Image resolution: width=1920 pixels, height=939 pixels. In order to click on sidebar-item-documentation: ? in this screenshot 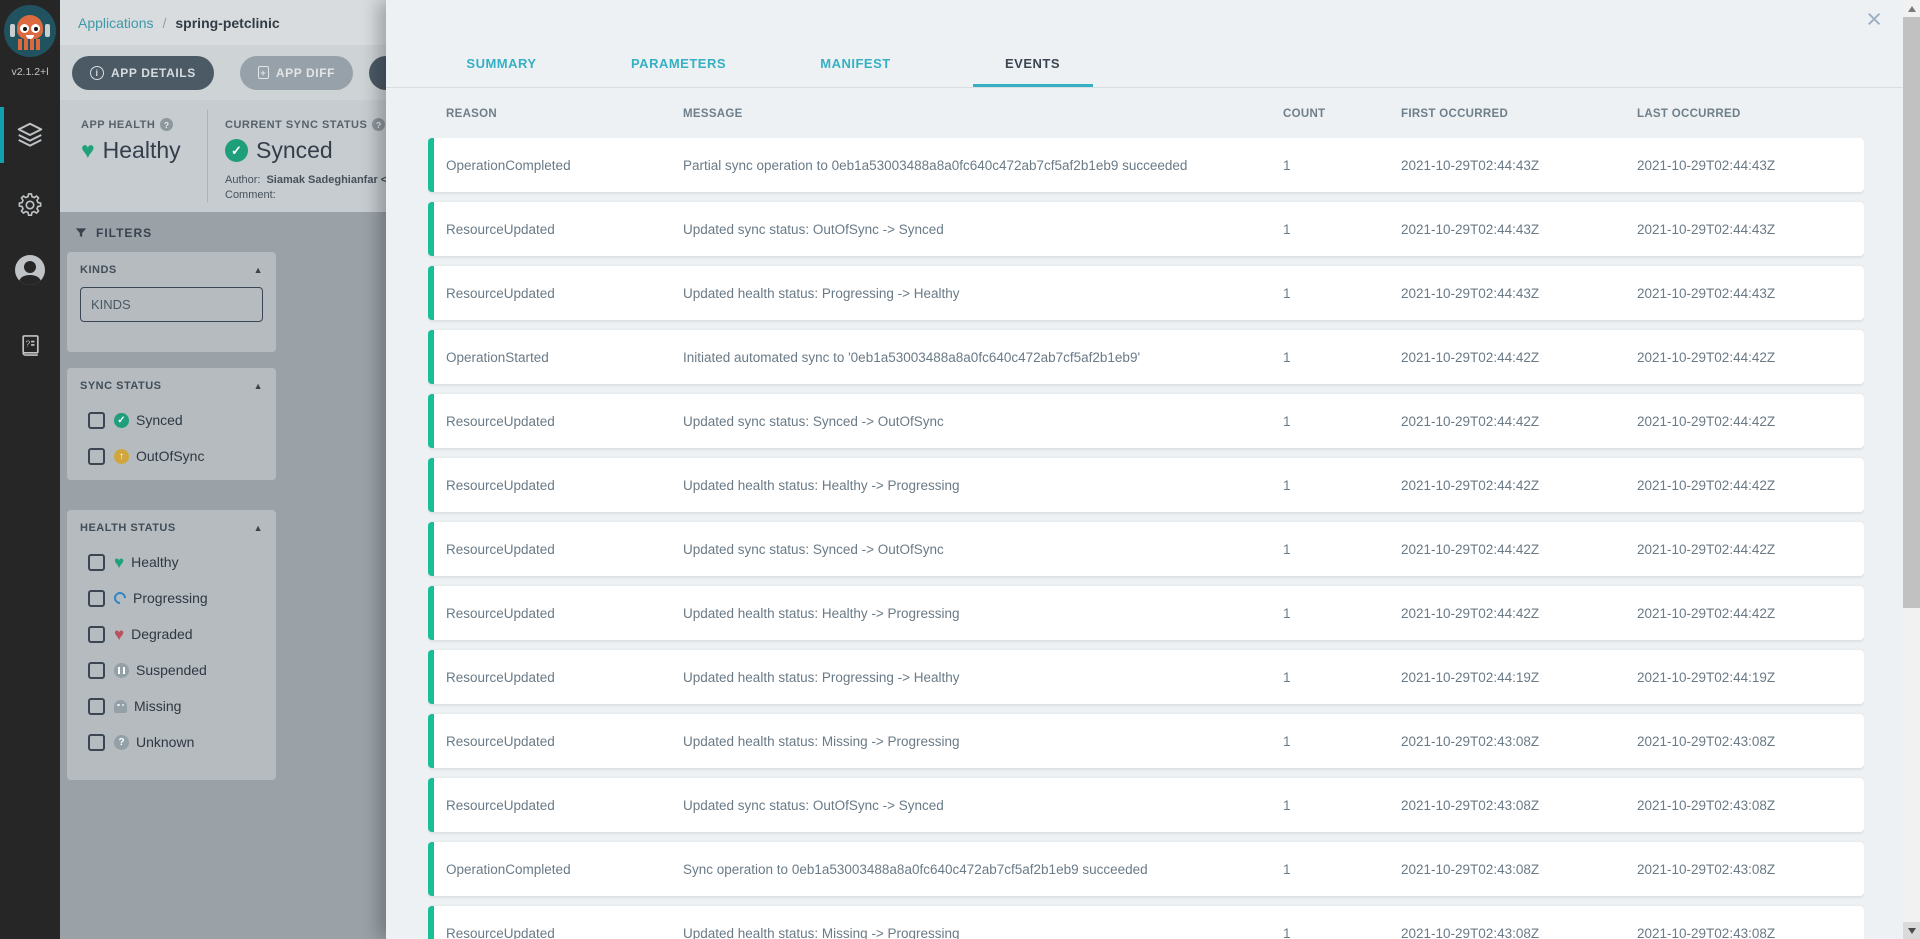, I will do `click(30, 345)`.